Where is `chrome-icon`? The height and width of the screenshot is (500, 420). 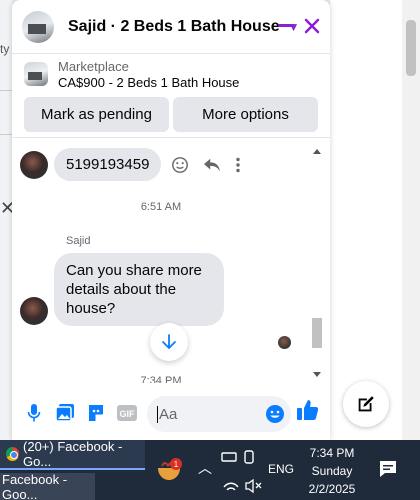
chrome-icon is located at coordinates (13, 454).